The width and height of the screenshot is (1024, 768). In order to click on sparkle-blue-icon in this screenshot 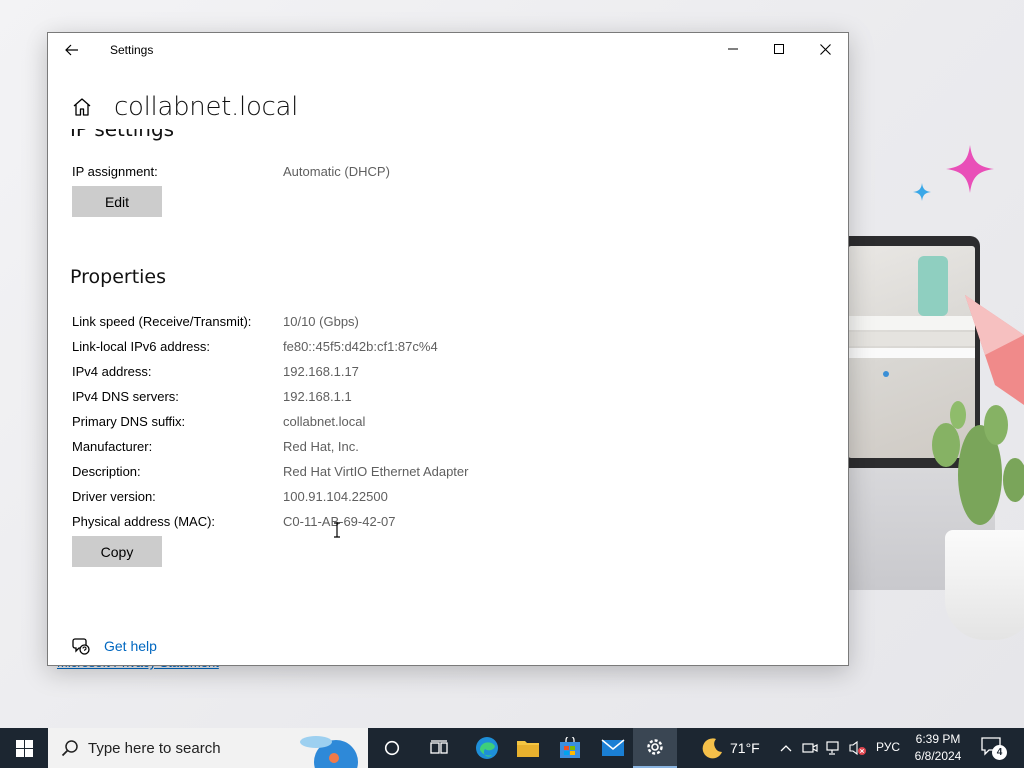, I will do `click(922, 192)`.